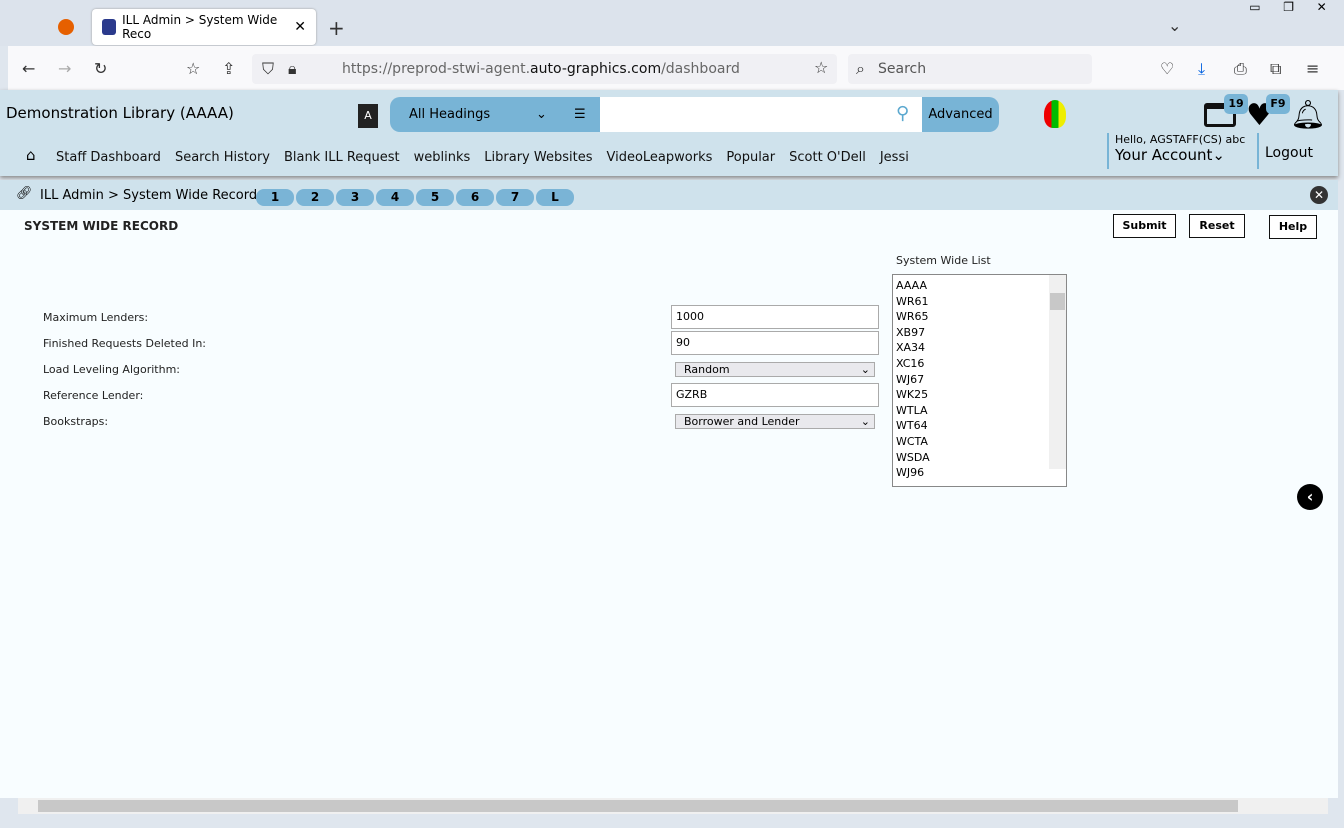  What do you see at coordinates (1322, 10) in the screenshot?
I see `window-close-icon: ✕` at bounding box center [1322, 10].